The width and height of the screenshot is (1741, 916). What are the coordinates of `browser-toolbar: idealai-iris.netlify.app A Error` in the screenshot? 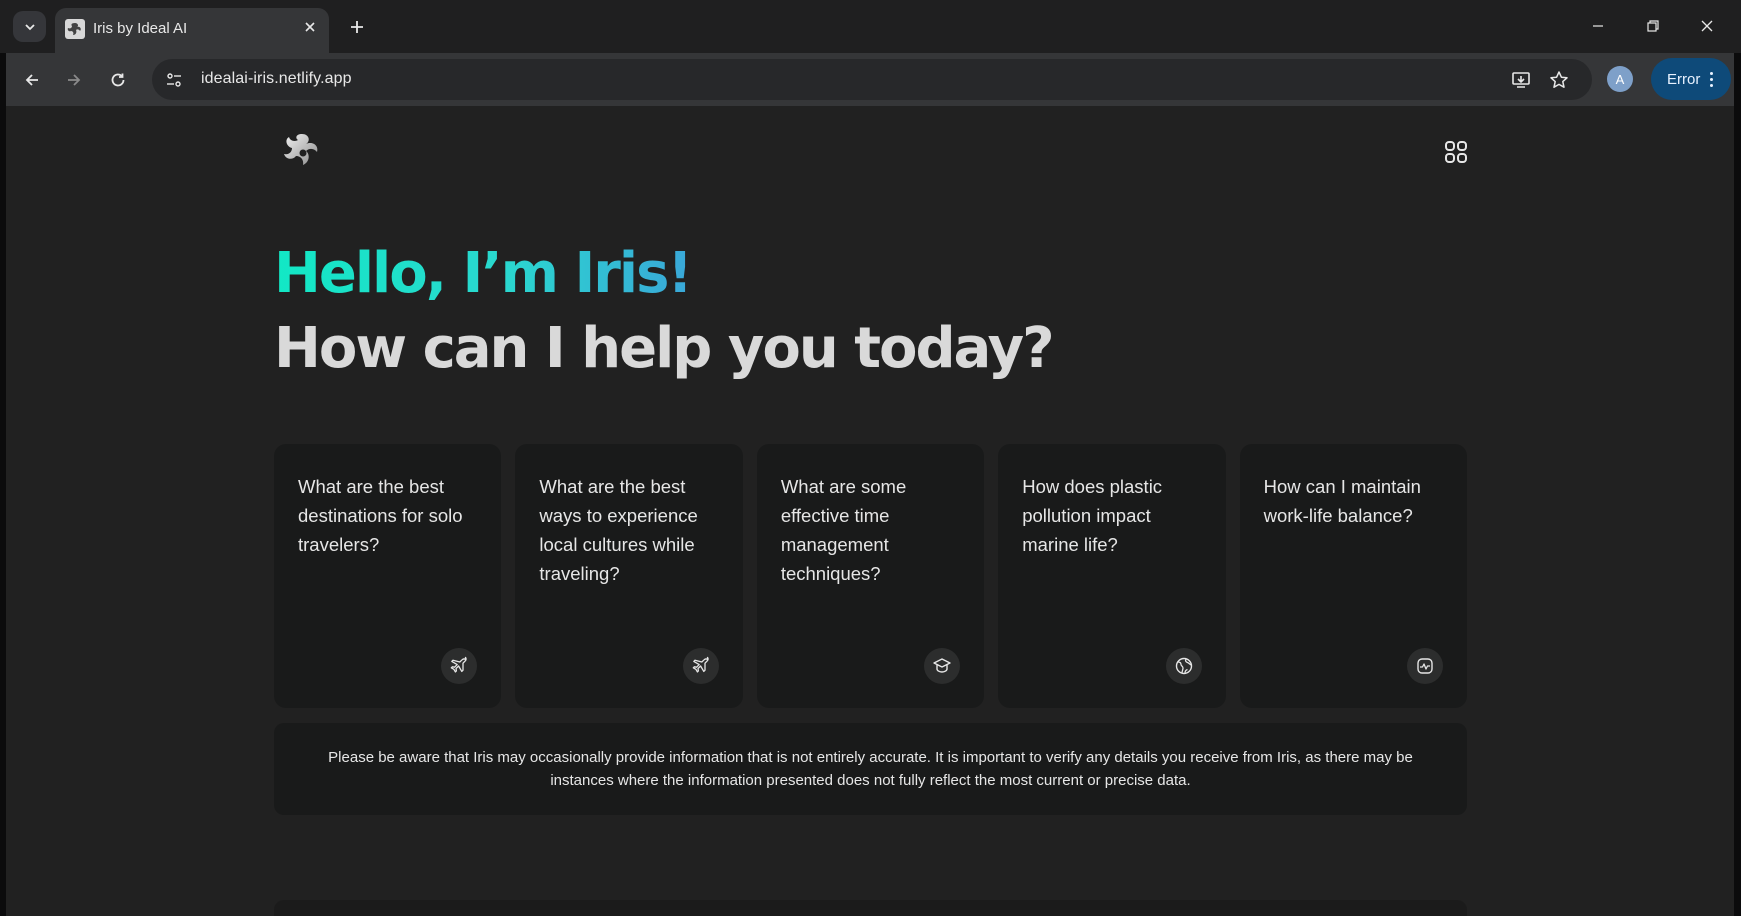 It's located at (870, 79).